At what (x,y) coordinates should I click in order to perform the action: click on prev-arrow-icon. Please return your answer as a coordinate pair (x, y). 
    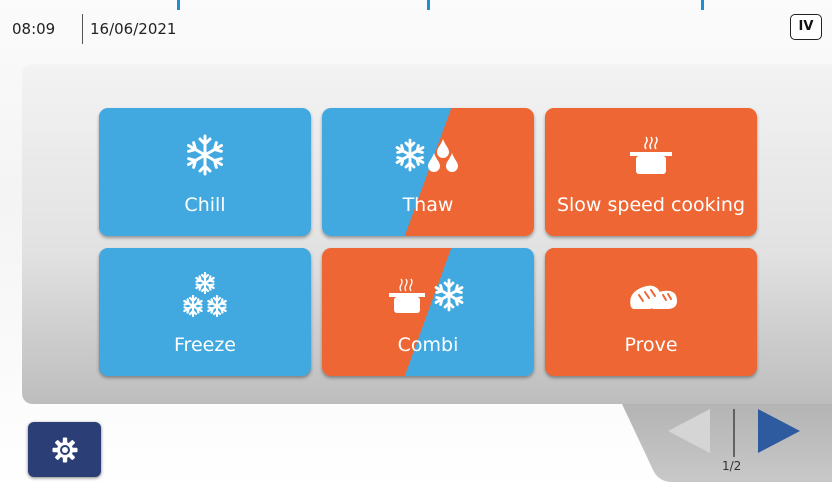
    Looking at the image, I should click on (689, 431).